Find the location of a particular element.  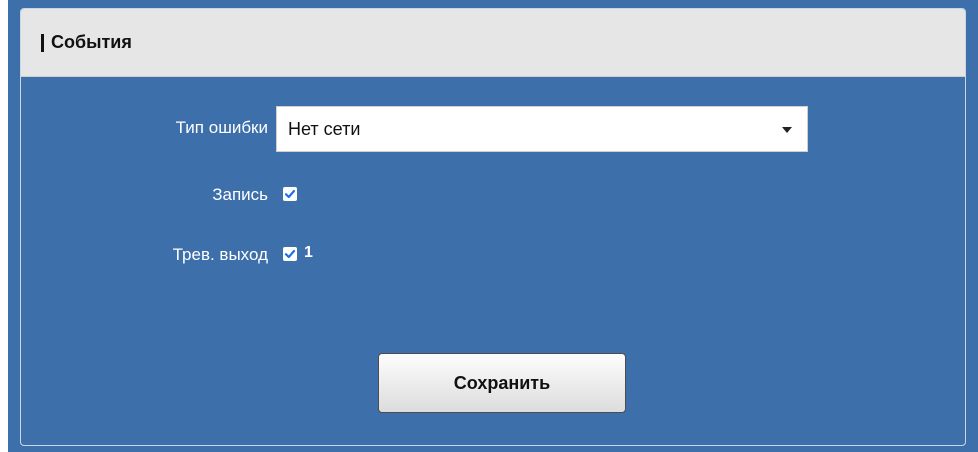

error-type-select: Нет сети is located at coordinates (542, 129).